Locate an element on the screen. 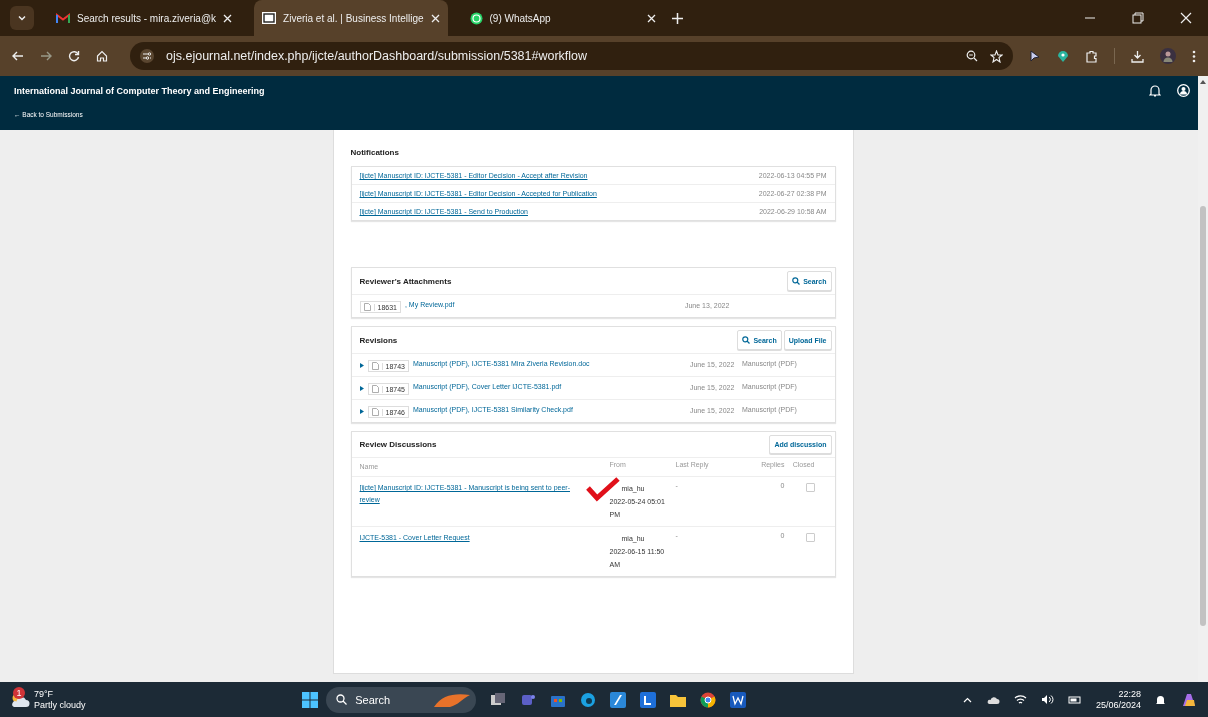 The height and width of the screenshot is (717, 1208). wifi-icon is located at coordinates (1020, 699).